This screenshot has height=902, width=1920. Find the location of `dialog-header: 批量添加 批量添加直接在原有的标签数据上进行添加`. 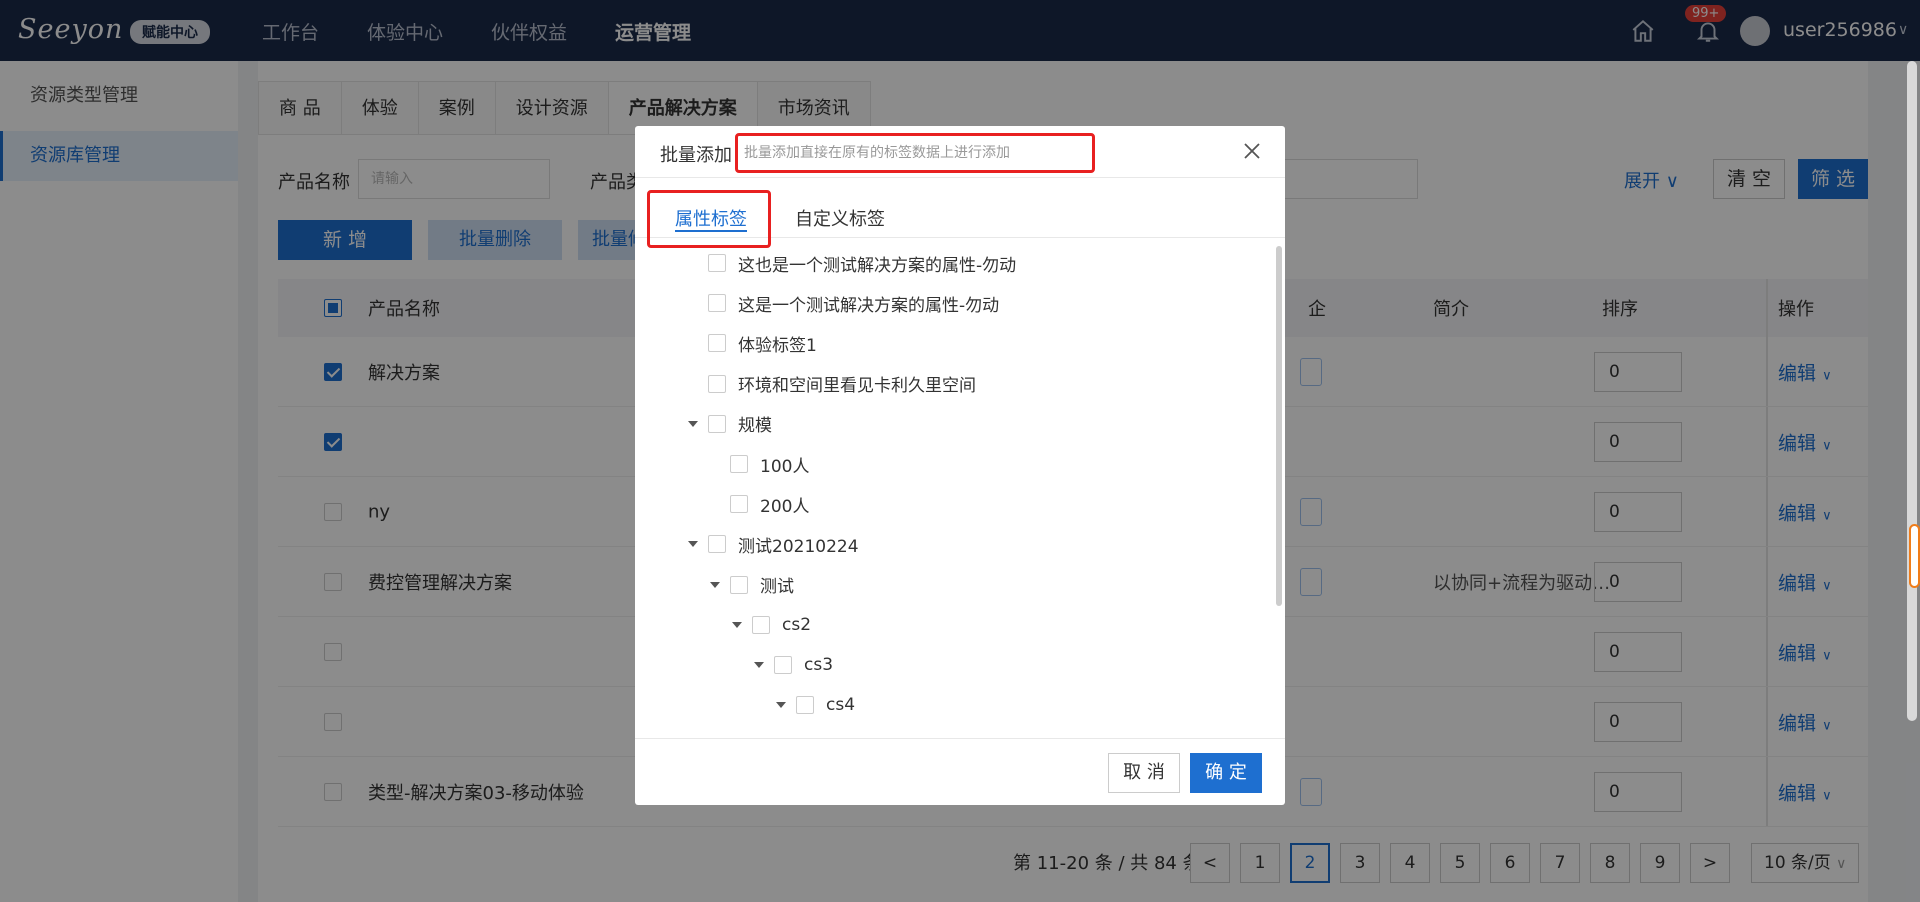

dialog-header: 批量添加 批量添加直接在原有的标签数据上进行添加 is located at coordinates (960, 152).